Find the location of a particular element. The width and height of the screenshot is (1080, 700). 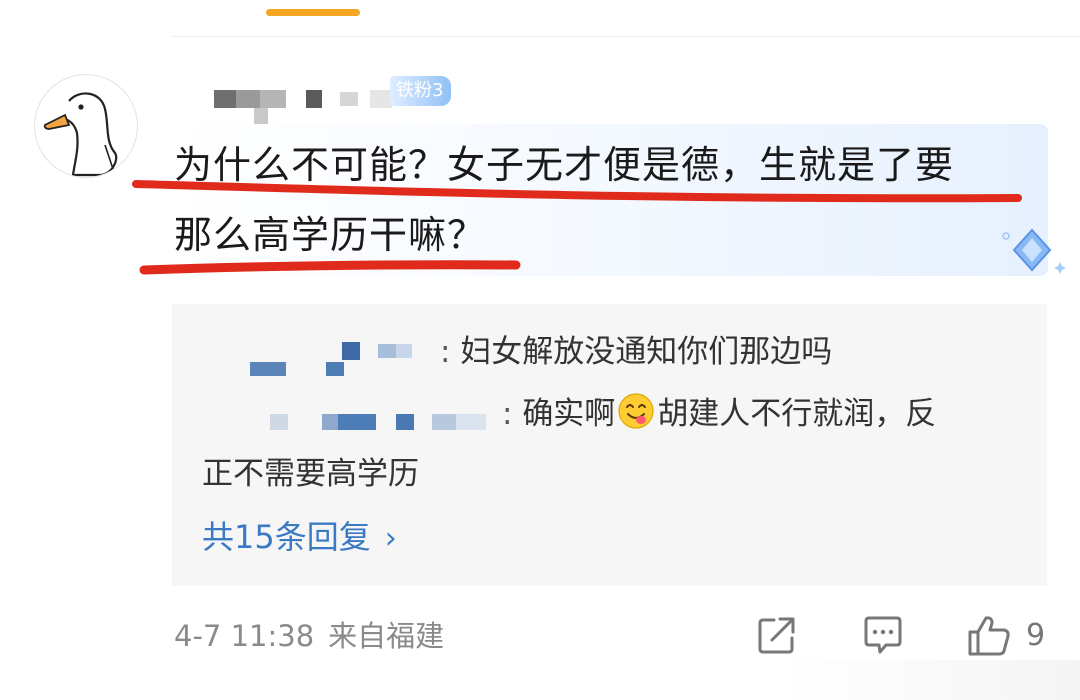

reply-item: : 妇女解放没通知你们那边吗 is located at coordinates (645, 352).